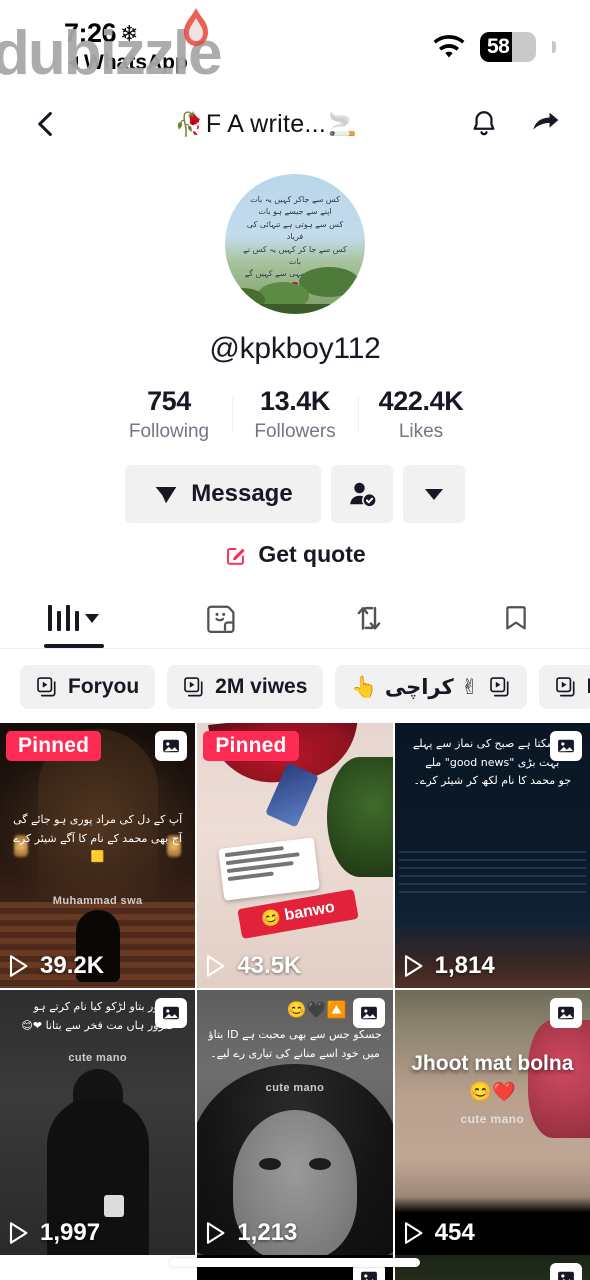  I want to click on rose-emoji: 🥀, so click(189, 123).